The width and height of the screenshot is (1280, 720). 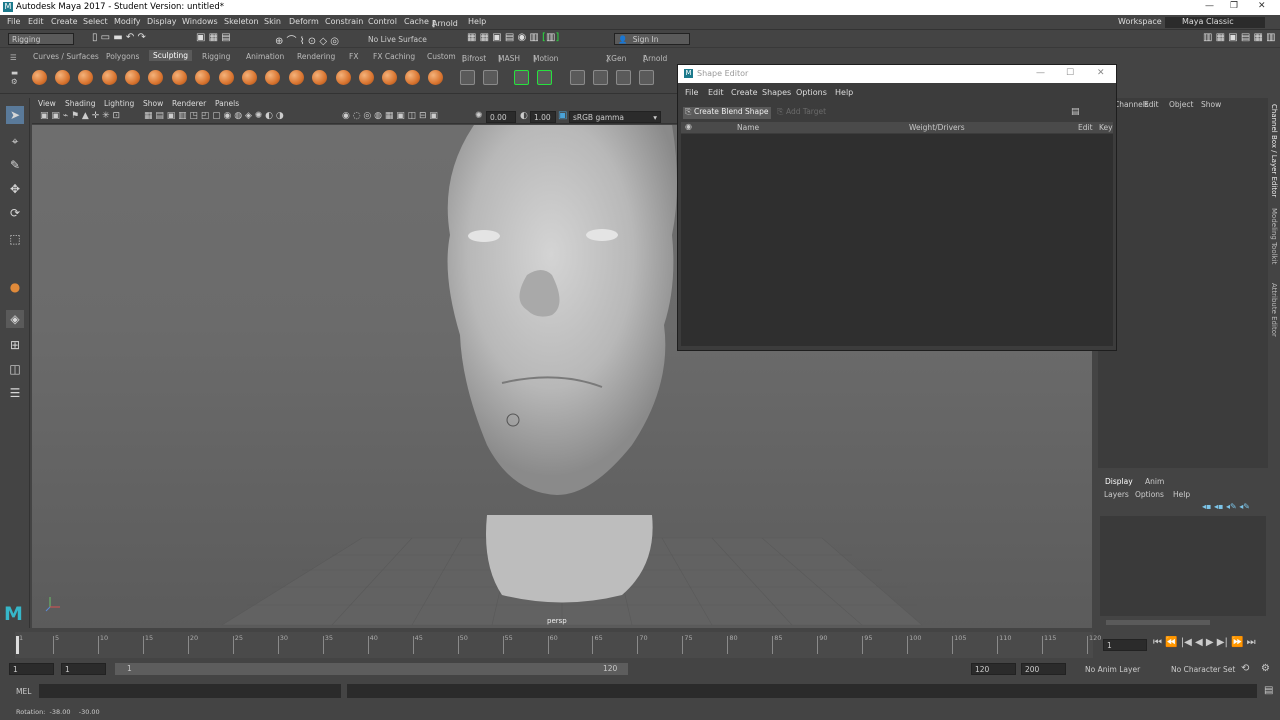 I want to click on channel-menu-show: Show, so click(x=1211, y=104).